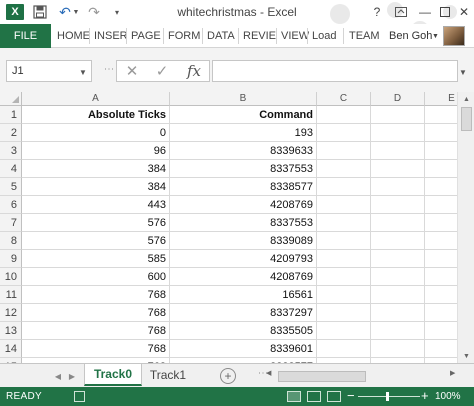 The width and height of the screenshot is (474, 406). I want to click on cell-c7, so click(344, 223).